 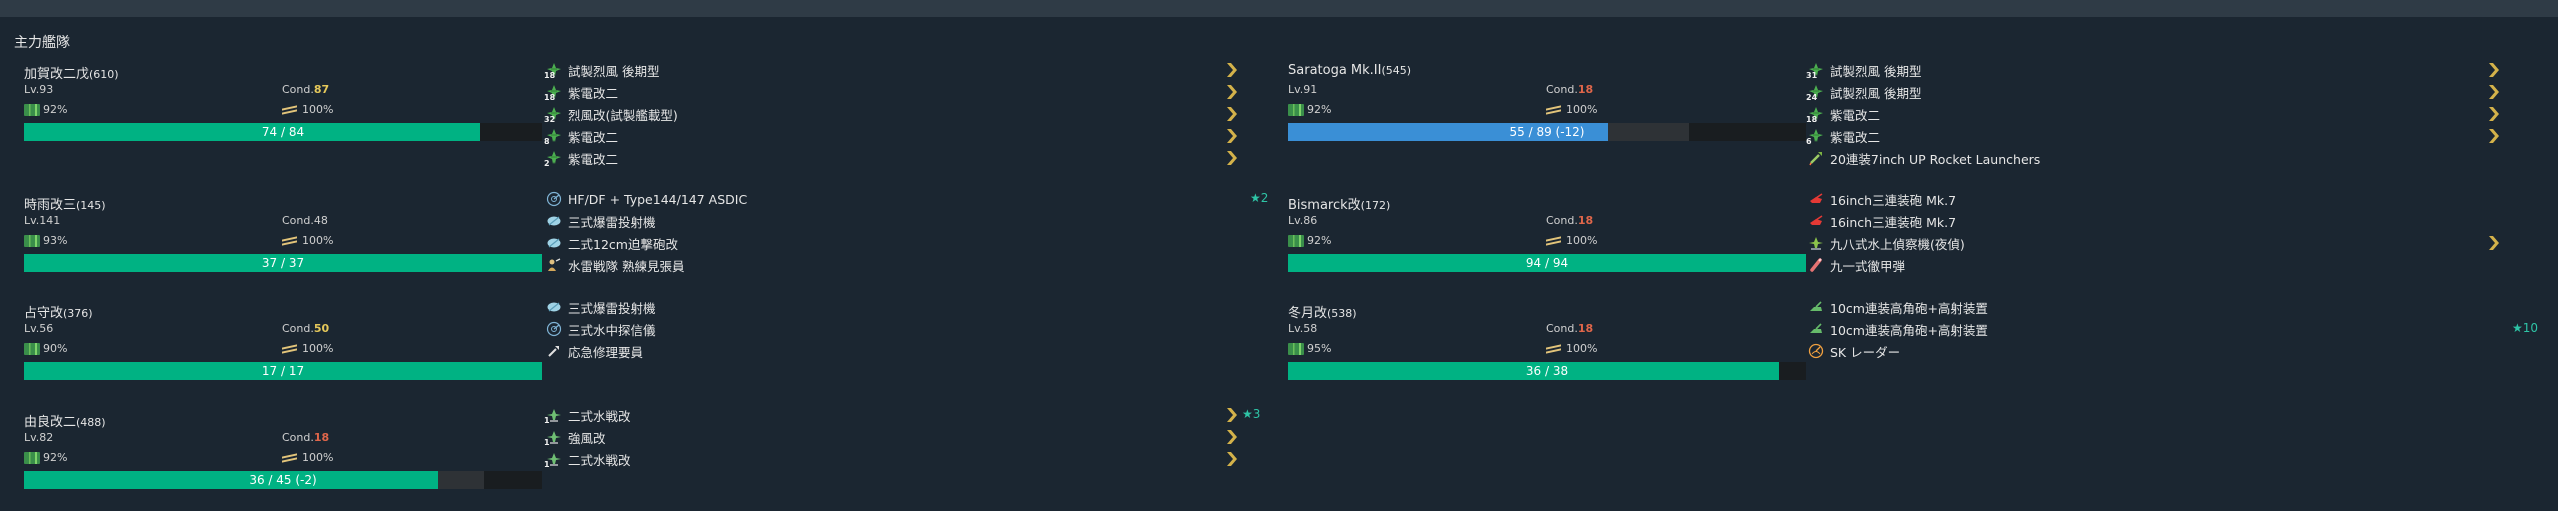 What do you see at coordinates (45, 348) in the screenshot?
I see `fuel-status: 90%` at bounding box center [45, 348].